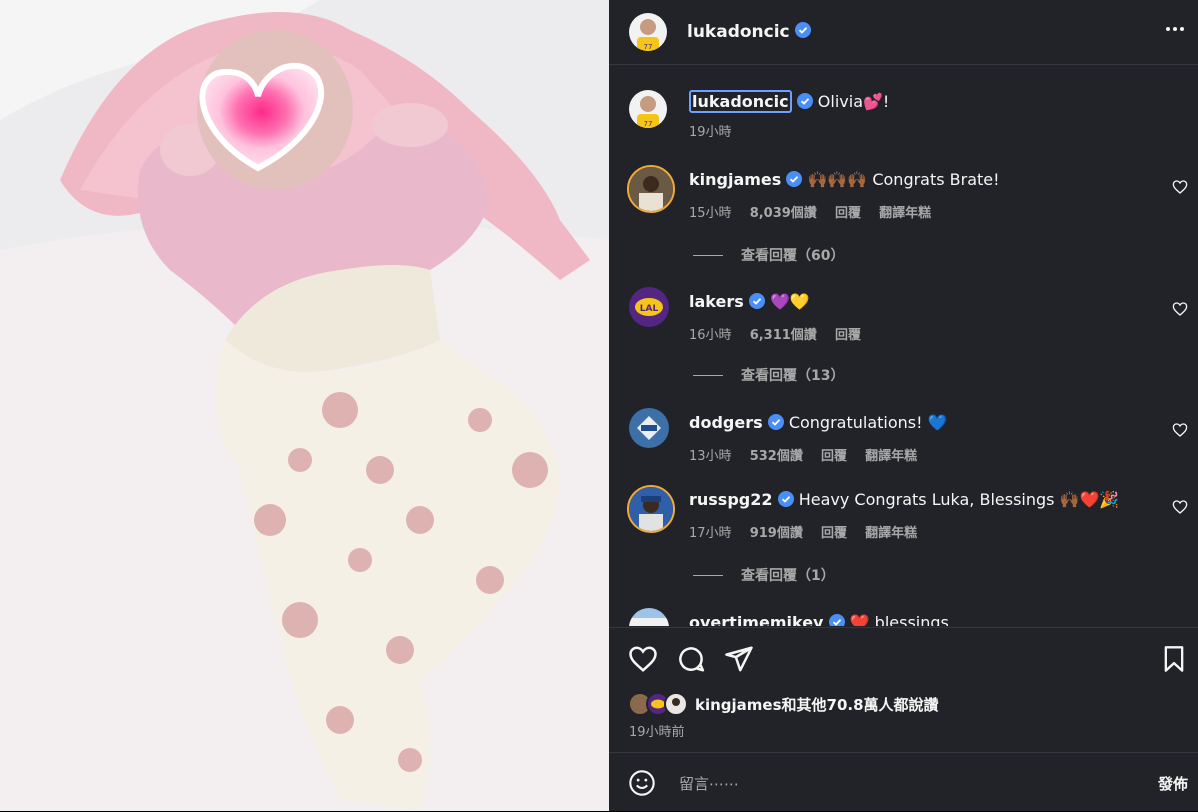 The width and height of the screenshot is (1198, 812). I want to click on comment-username: kingjames, so click(735, 179).